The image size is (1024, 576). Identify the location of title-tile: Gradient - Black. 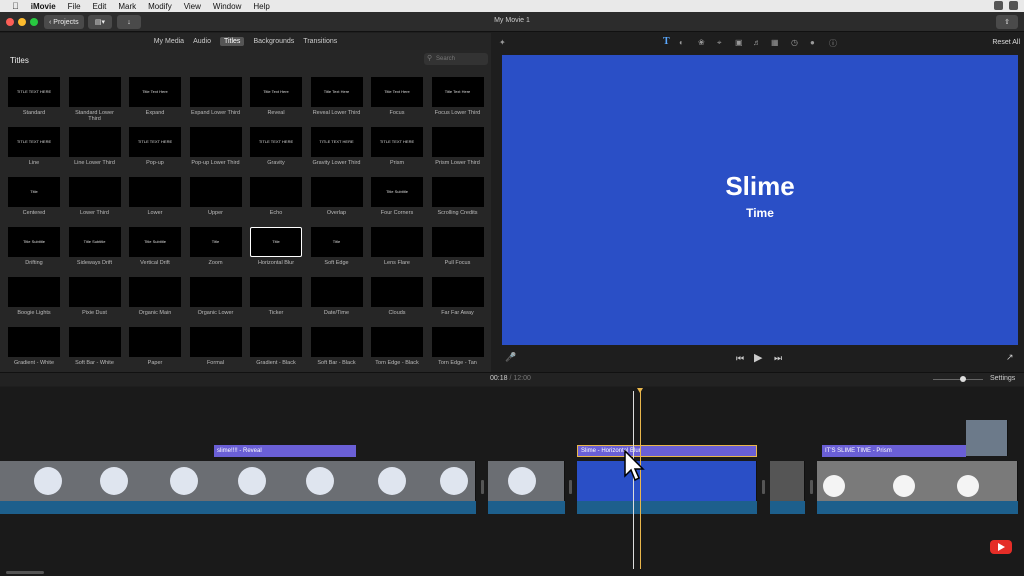
(276, 347).